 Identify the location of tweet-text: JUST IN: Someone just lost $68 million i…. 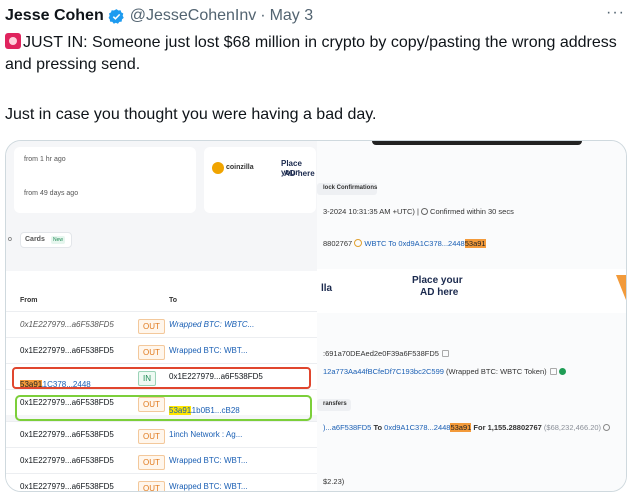
(315, 54).